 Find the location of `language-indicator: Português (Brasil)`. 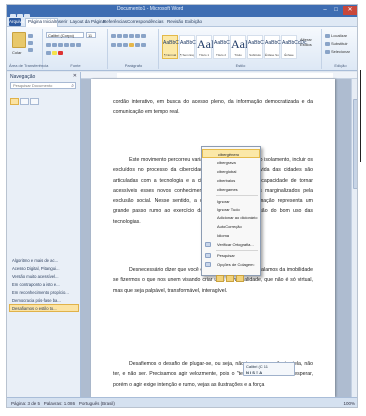

language-indicator: Português (Brasil) is located at coordinates (97, 403).